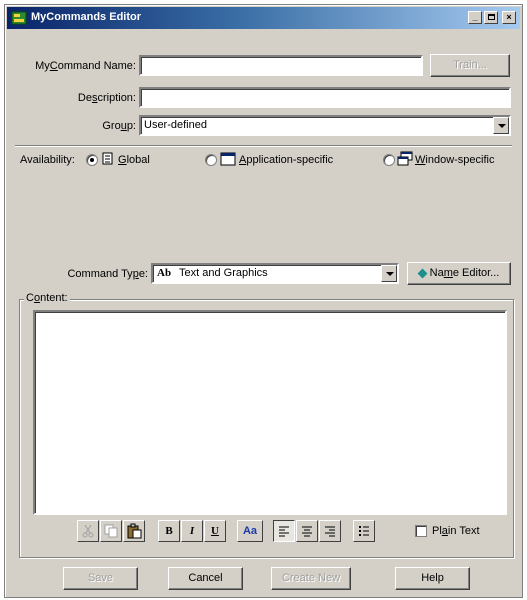 The image size is (527, 600). I want to click on align-right-button, so click(330, 531).